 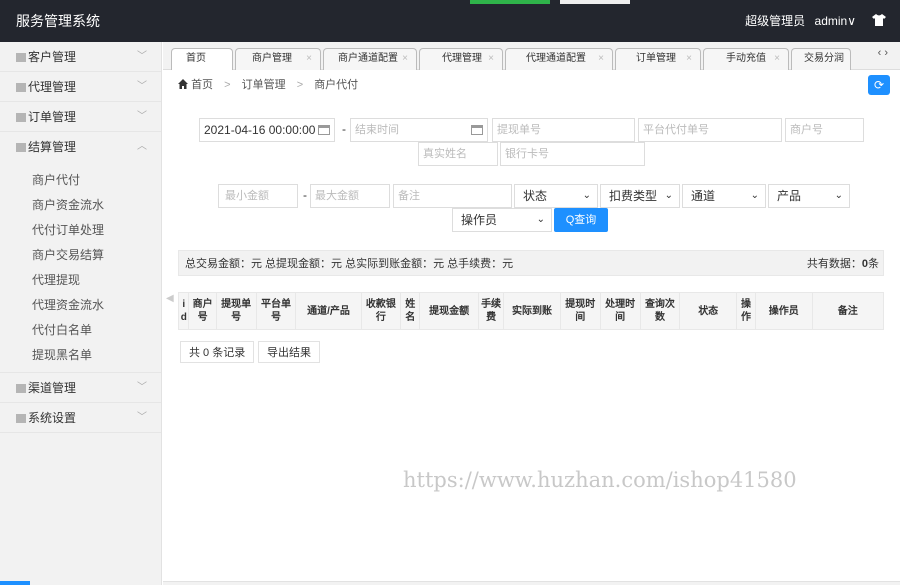 I want to click on sidebar-item-agent-fund-flow: 代理资金流水, so click(x=80, y=305).